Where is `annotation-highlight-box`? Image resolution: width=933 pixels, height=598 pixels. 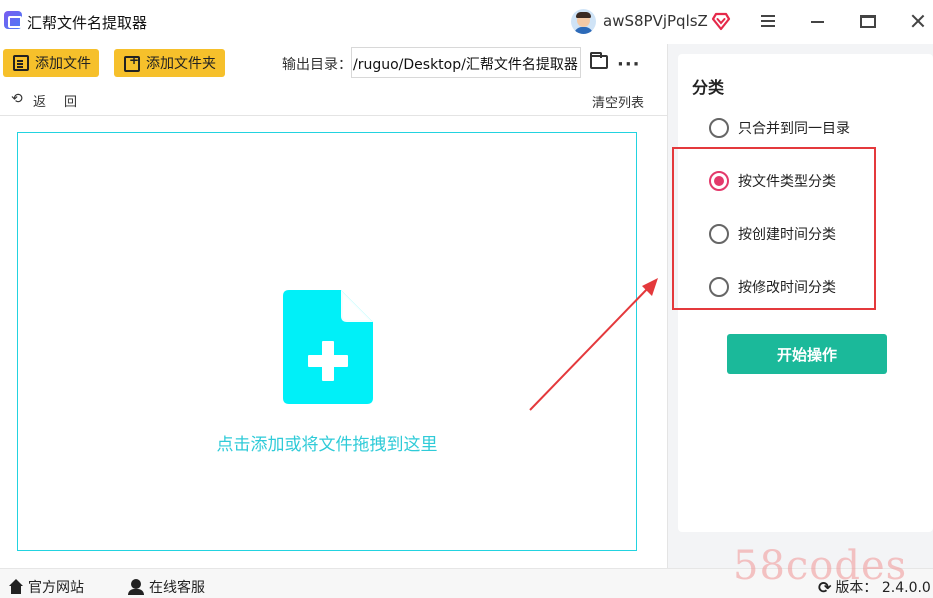
annotation-highlight-box is located at coordinates (774, 228).